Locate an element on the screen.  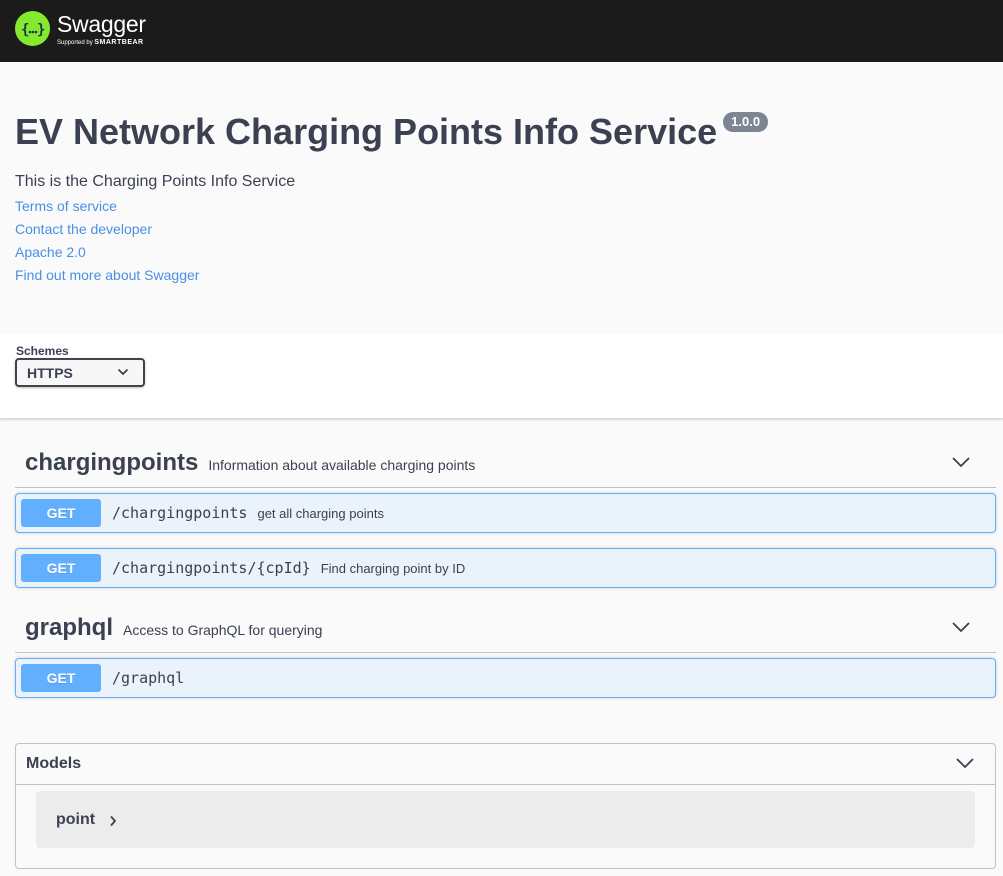
swagger-logo: { } Swagger Supported by SMARTBEAR is located at coordinates (80, 29).